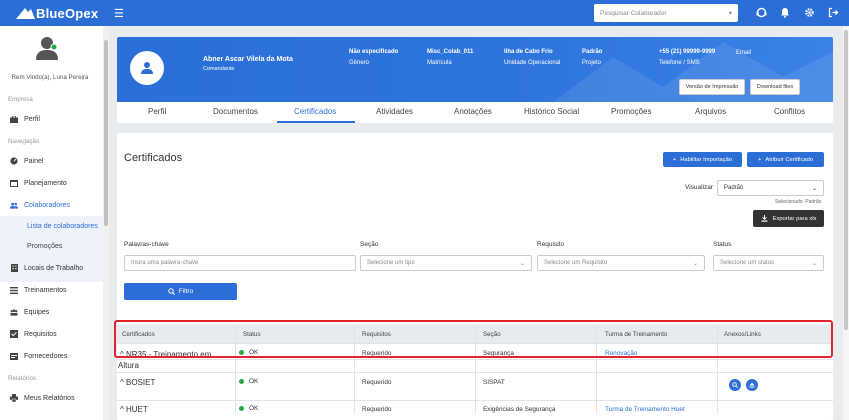 The image size is (849, 420). What do you see at coordinates (24, 141) in the screenshot?
I see `section-navegacao: Navegação` at bounding box center [24, 141].